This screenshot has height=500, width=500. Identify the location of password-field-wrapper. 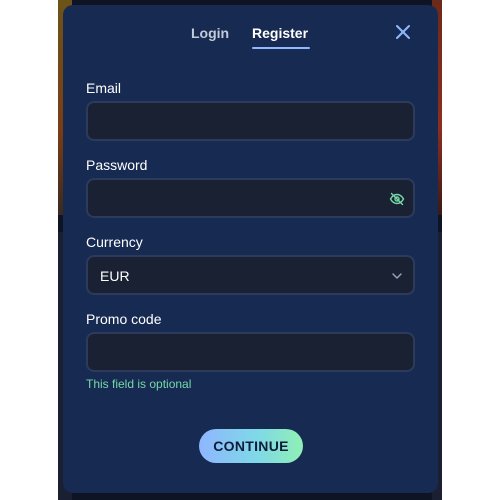
(250, 198).